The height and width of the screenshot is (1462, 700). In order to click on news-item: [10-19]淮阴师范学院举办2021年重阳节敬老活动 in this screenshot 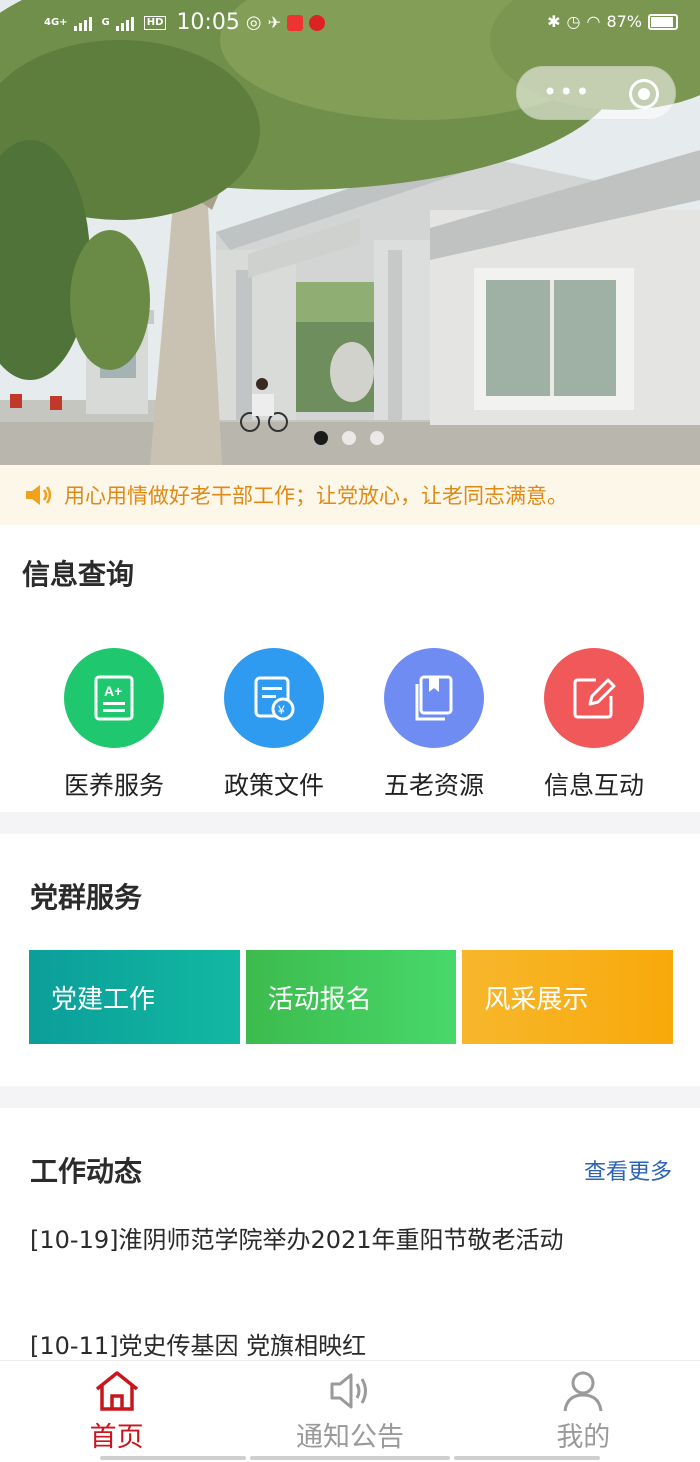, I will do `click(297, 1237)`.